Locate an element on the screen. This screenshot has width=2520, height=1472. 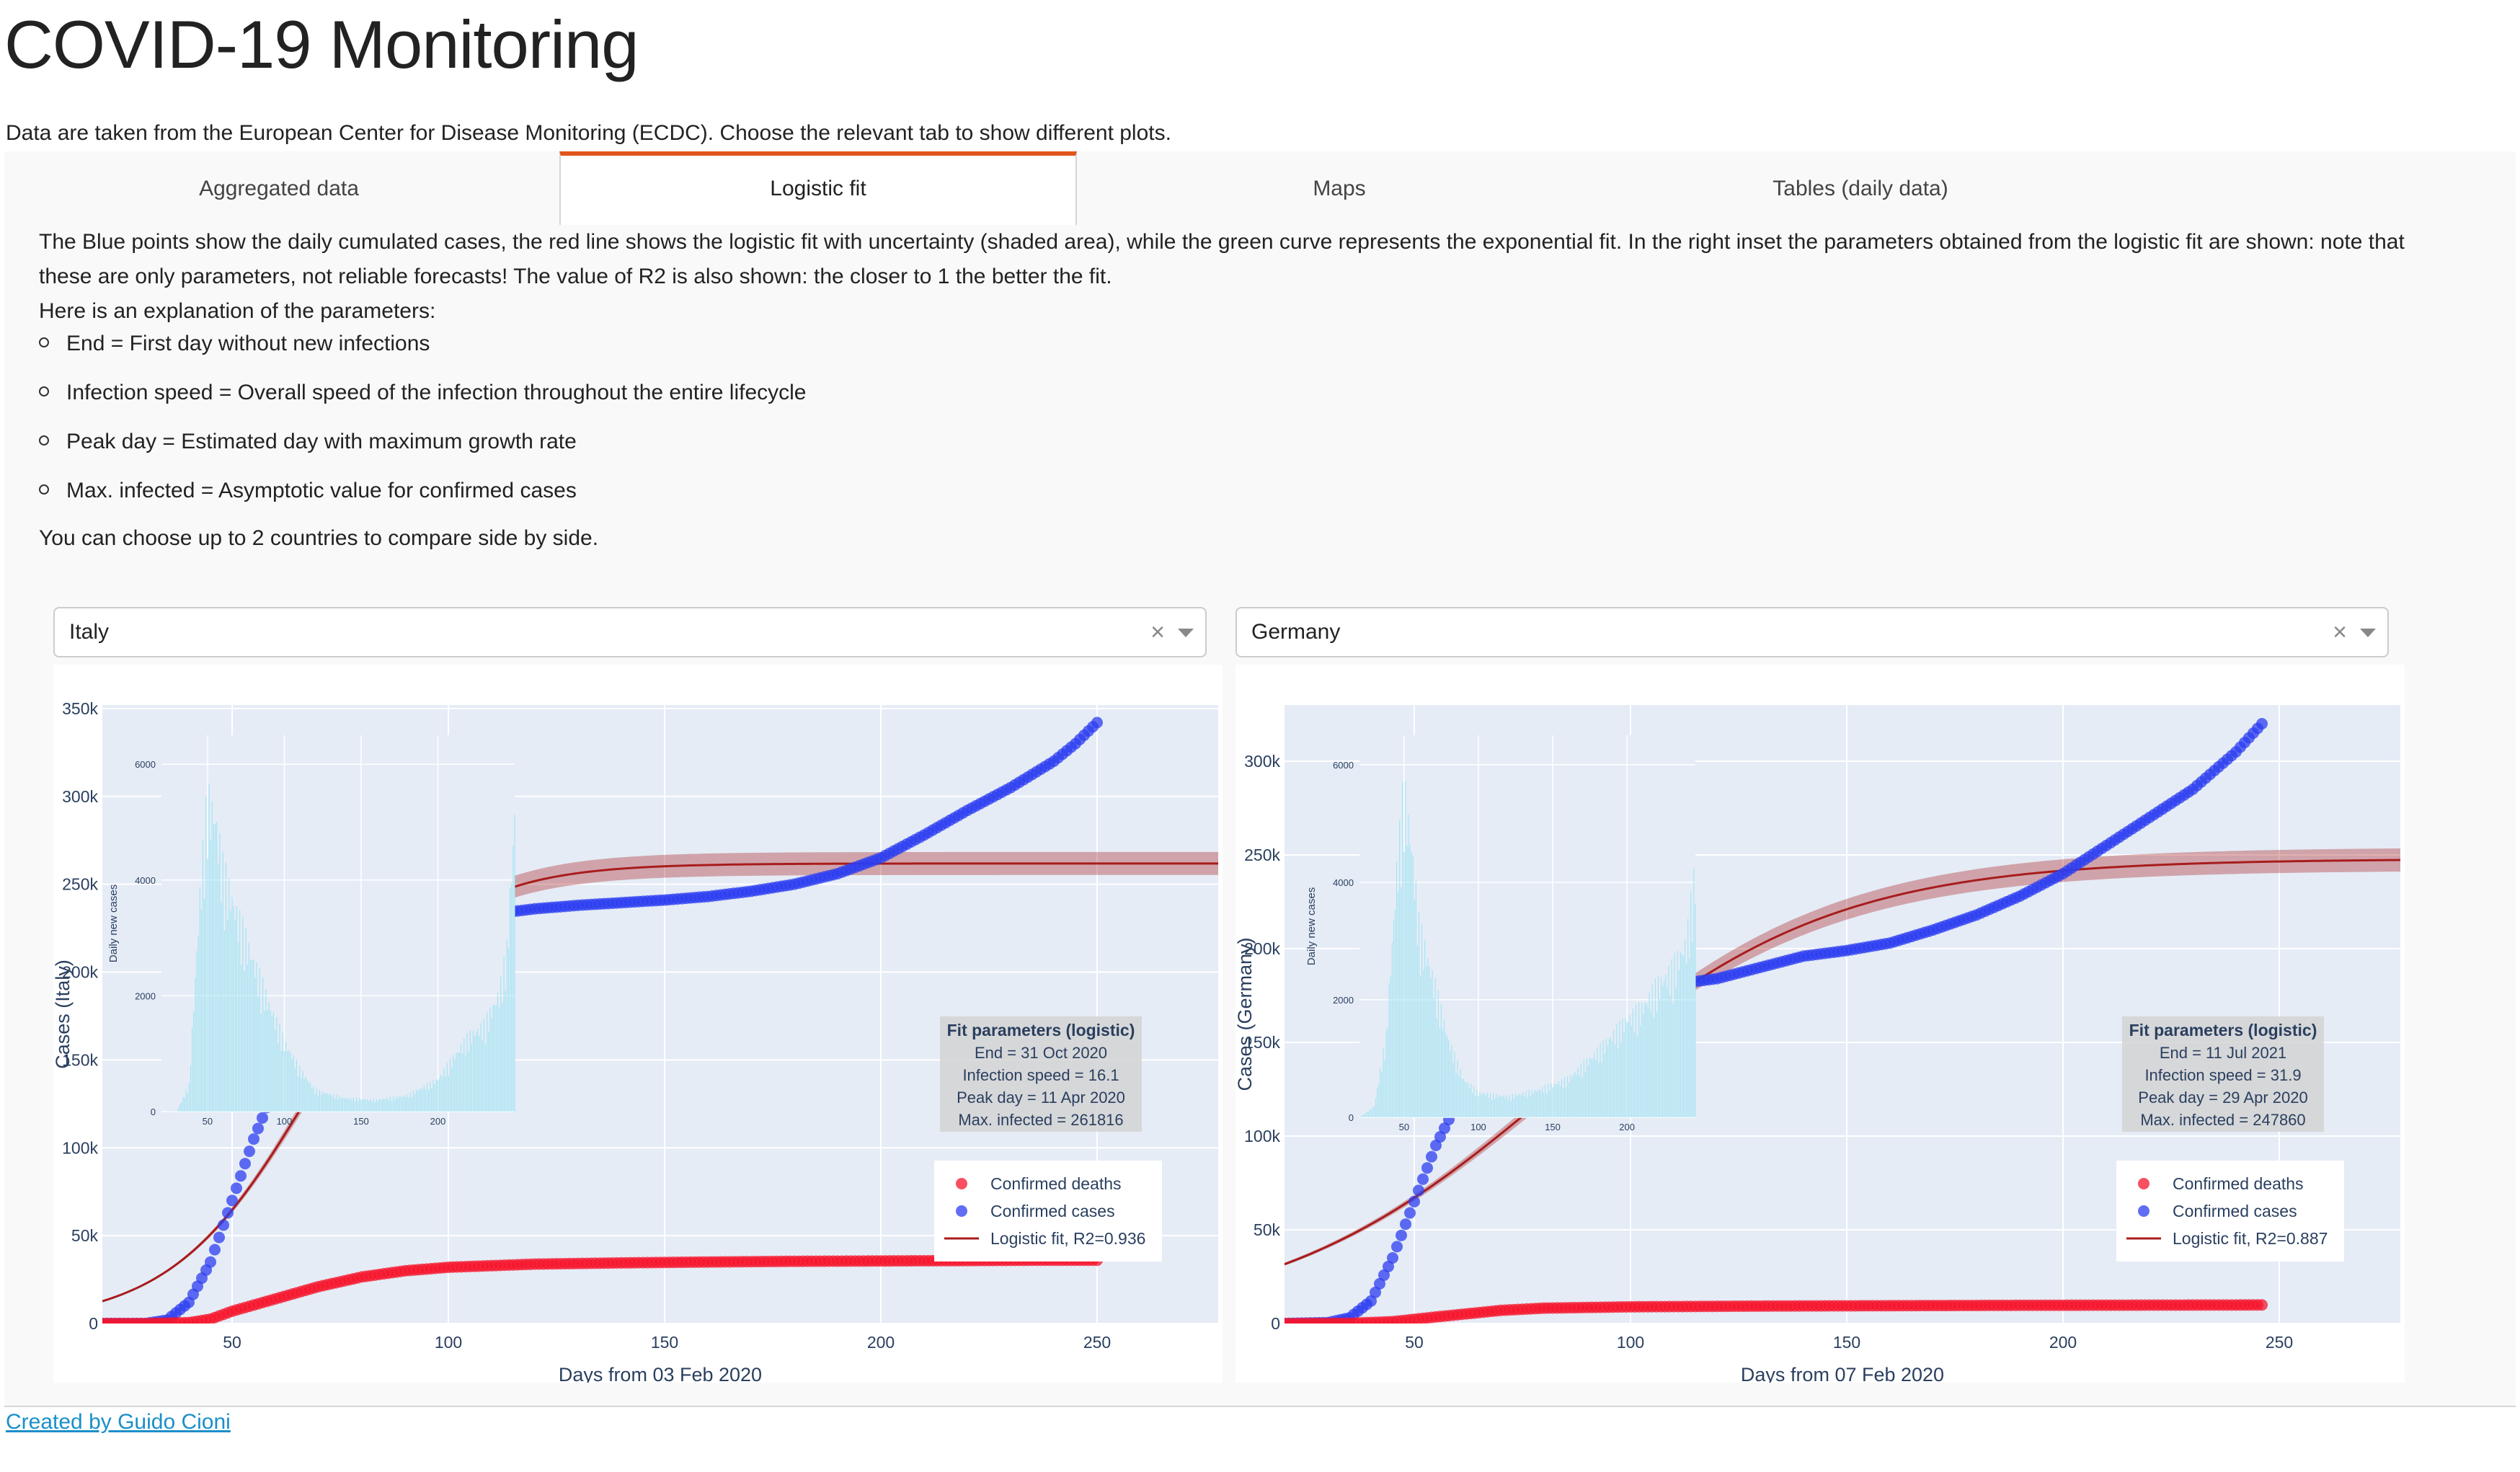
tab-maps: Maps is located at coordinates (1339, 187).